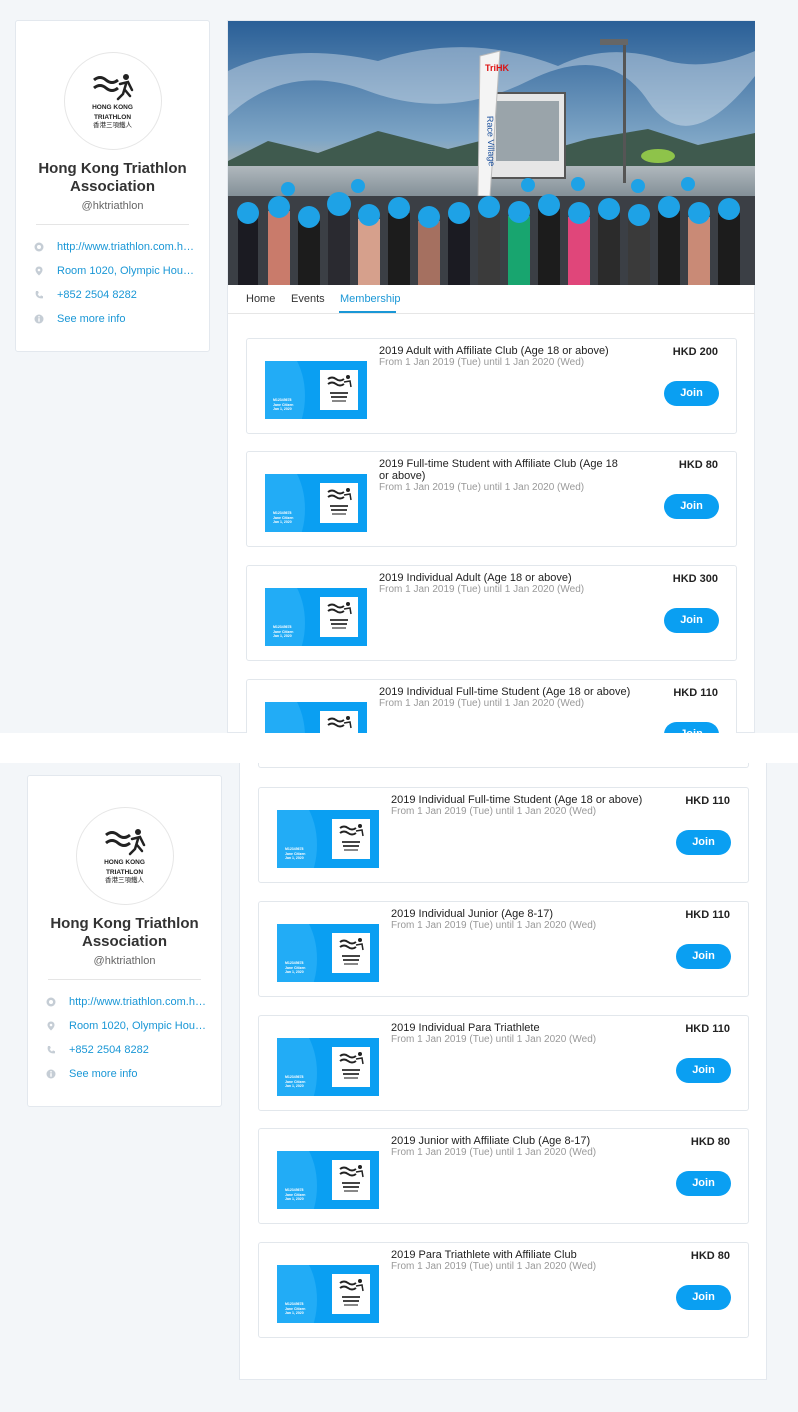 This screenshot has width=798, height=1412. Describe the element at coordinates (260, 299) in the screenshot. I see `tab-home: Home` at that location.